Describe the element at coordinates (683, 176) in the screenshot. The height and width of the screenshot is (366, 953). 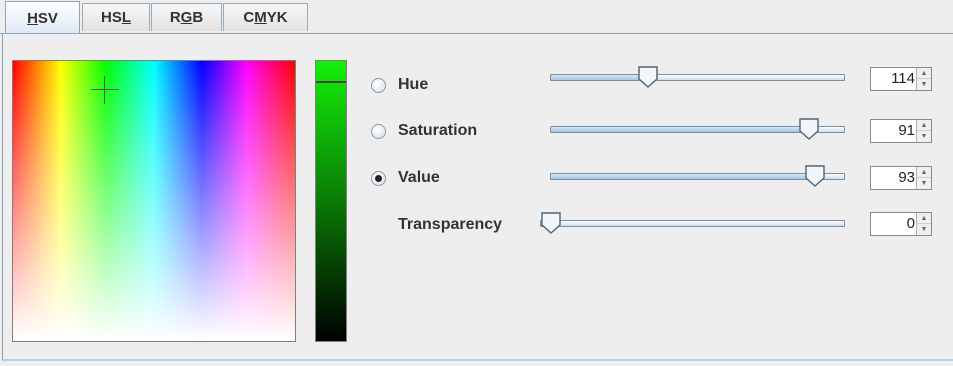
I see `value-slider-fill` at that location.